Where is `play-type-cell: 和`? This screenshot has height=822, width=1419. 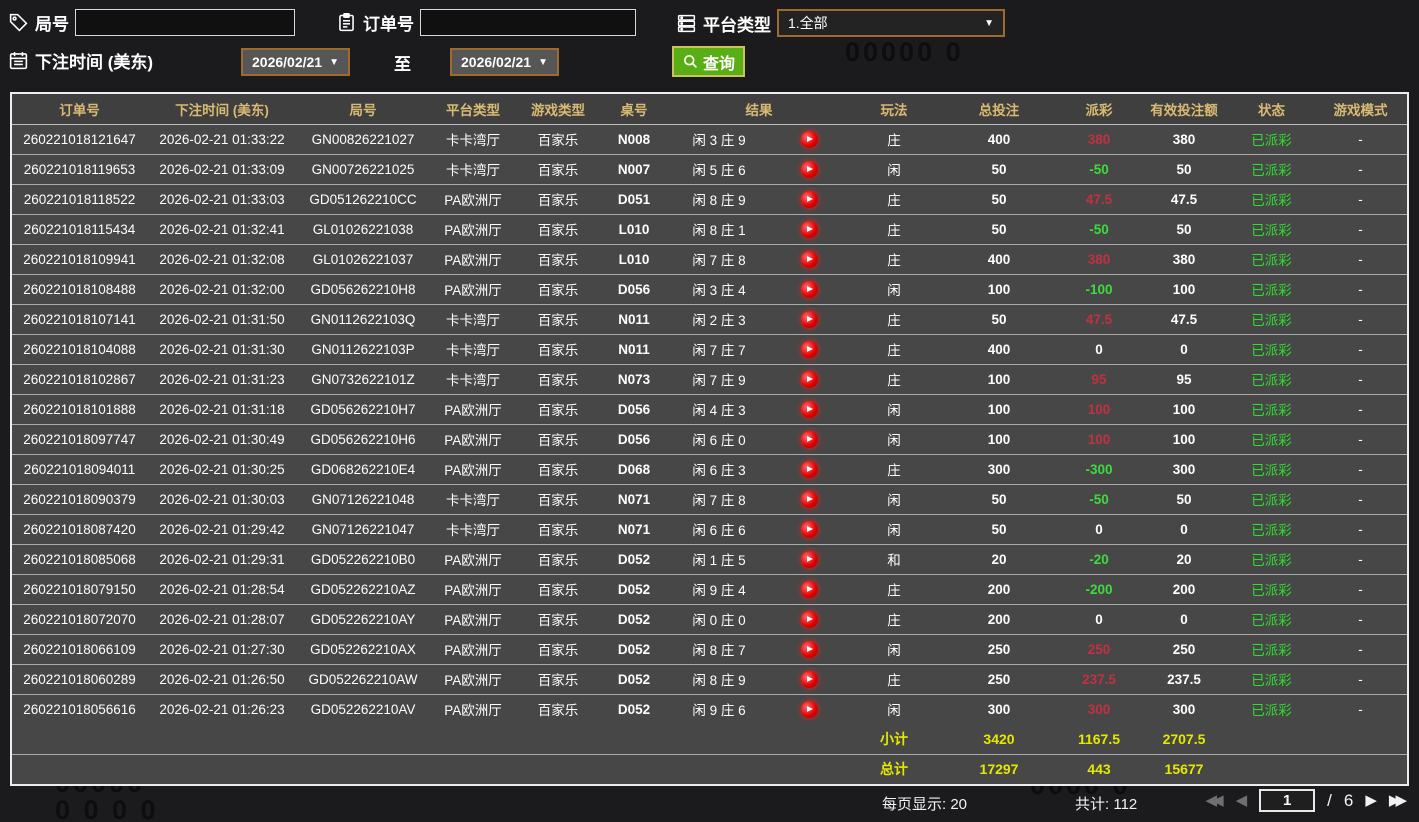 play-type-cell: 和 is located at coordinates (894, 559).